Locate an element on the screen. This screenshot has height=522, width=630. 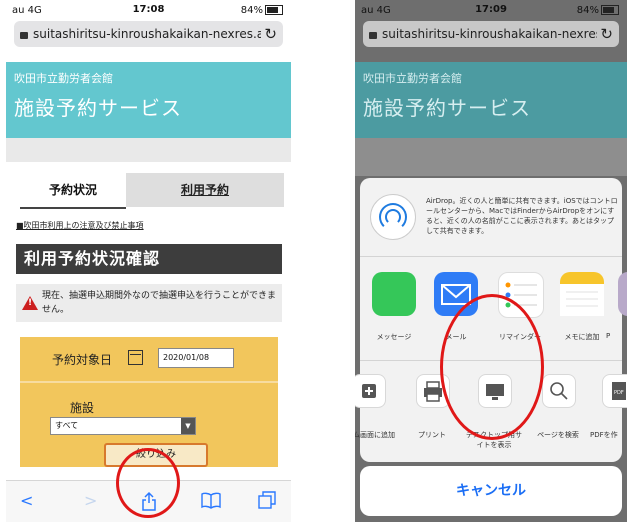
status-bar: au 4G 17:09 84% is located at coordinates (491, 10).